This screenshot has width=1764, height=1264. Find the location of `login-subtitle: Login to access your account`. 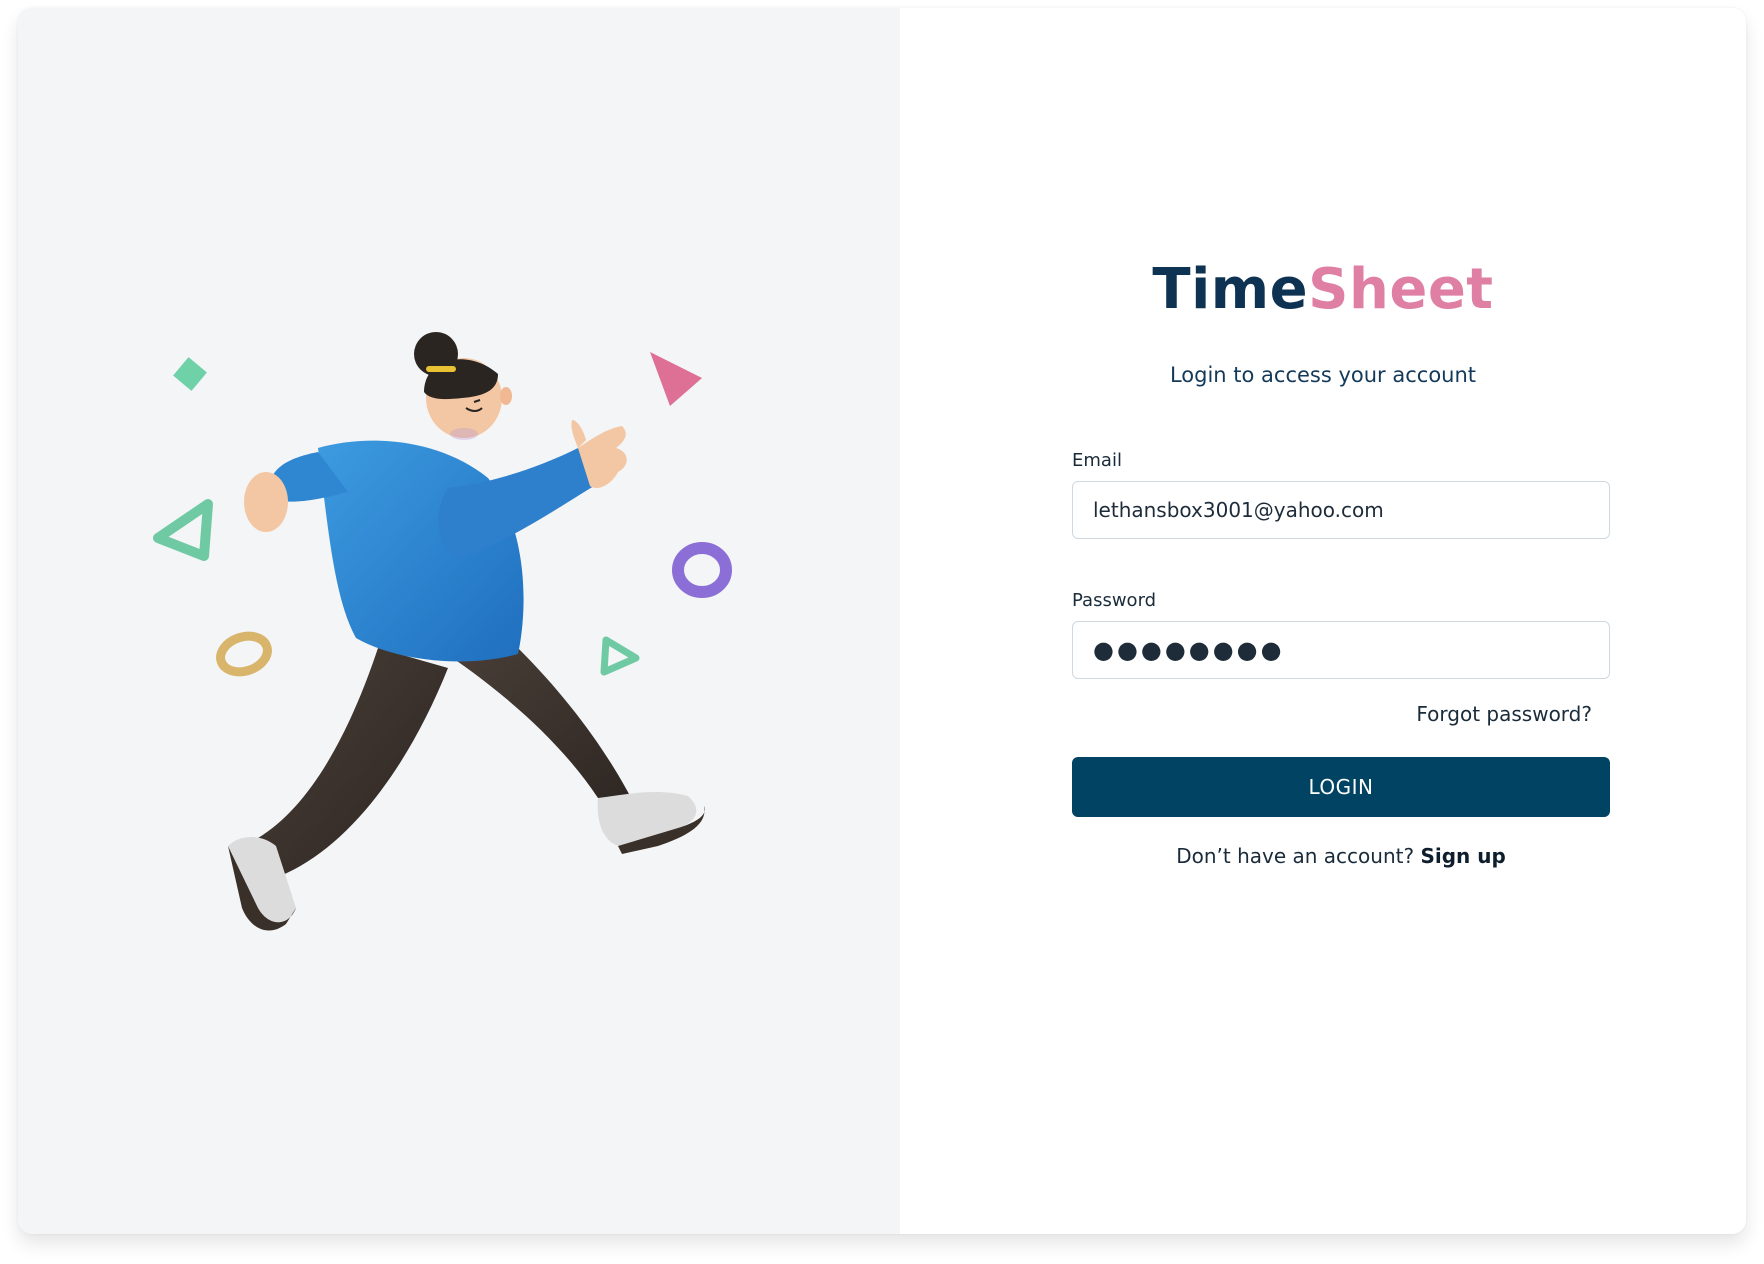

login-subtitle: Login to access your account is located at coordinates (1323, 375).